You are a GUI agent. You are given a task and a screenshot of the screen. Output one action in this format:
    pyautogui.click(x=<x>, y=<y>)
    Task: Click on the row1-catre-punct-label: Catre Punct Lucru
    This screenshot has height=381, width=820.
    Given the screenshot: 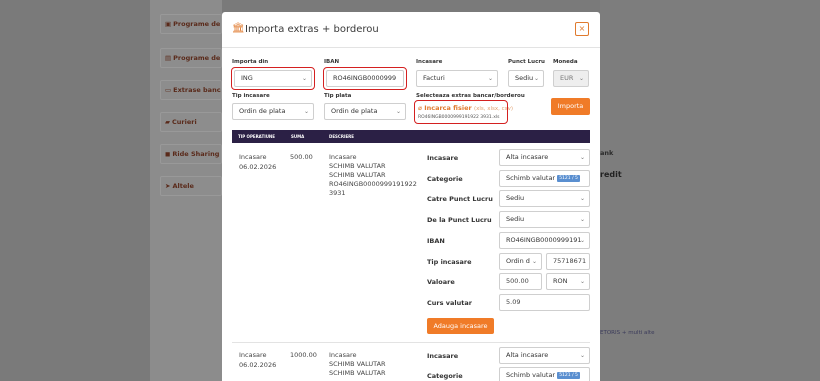 What is the action you would take?
    pyautogui.click(x=460, y=199)
    